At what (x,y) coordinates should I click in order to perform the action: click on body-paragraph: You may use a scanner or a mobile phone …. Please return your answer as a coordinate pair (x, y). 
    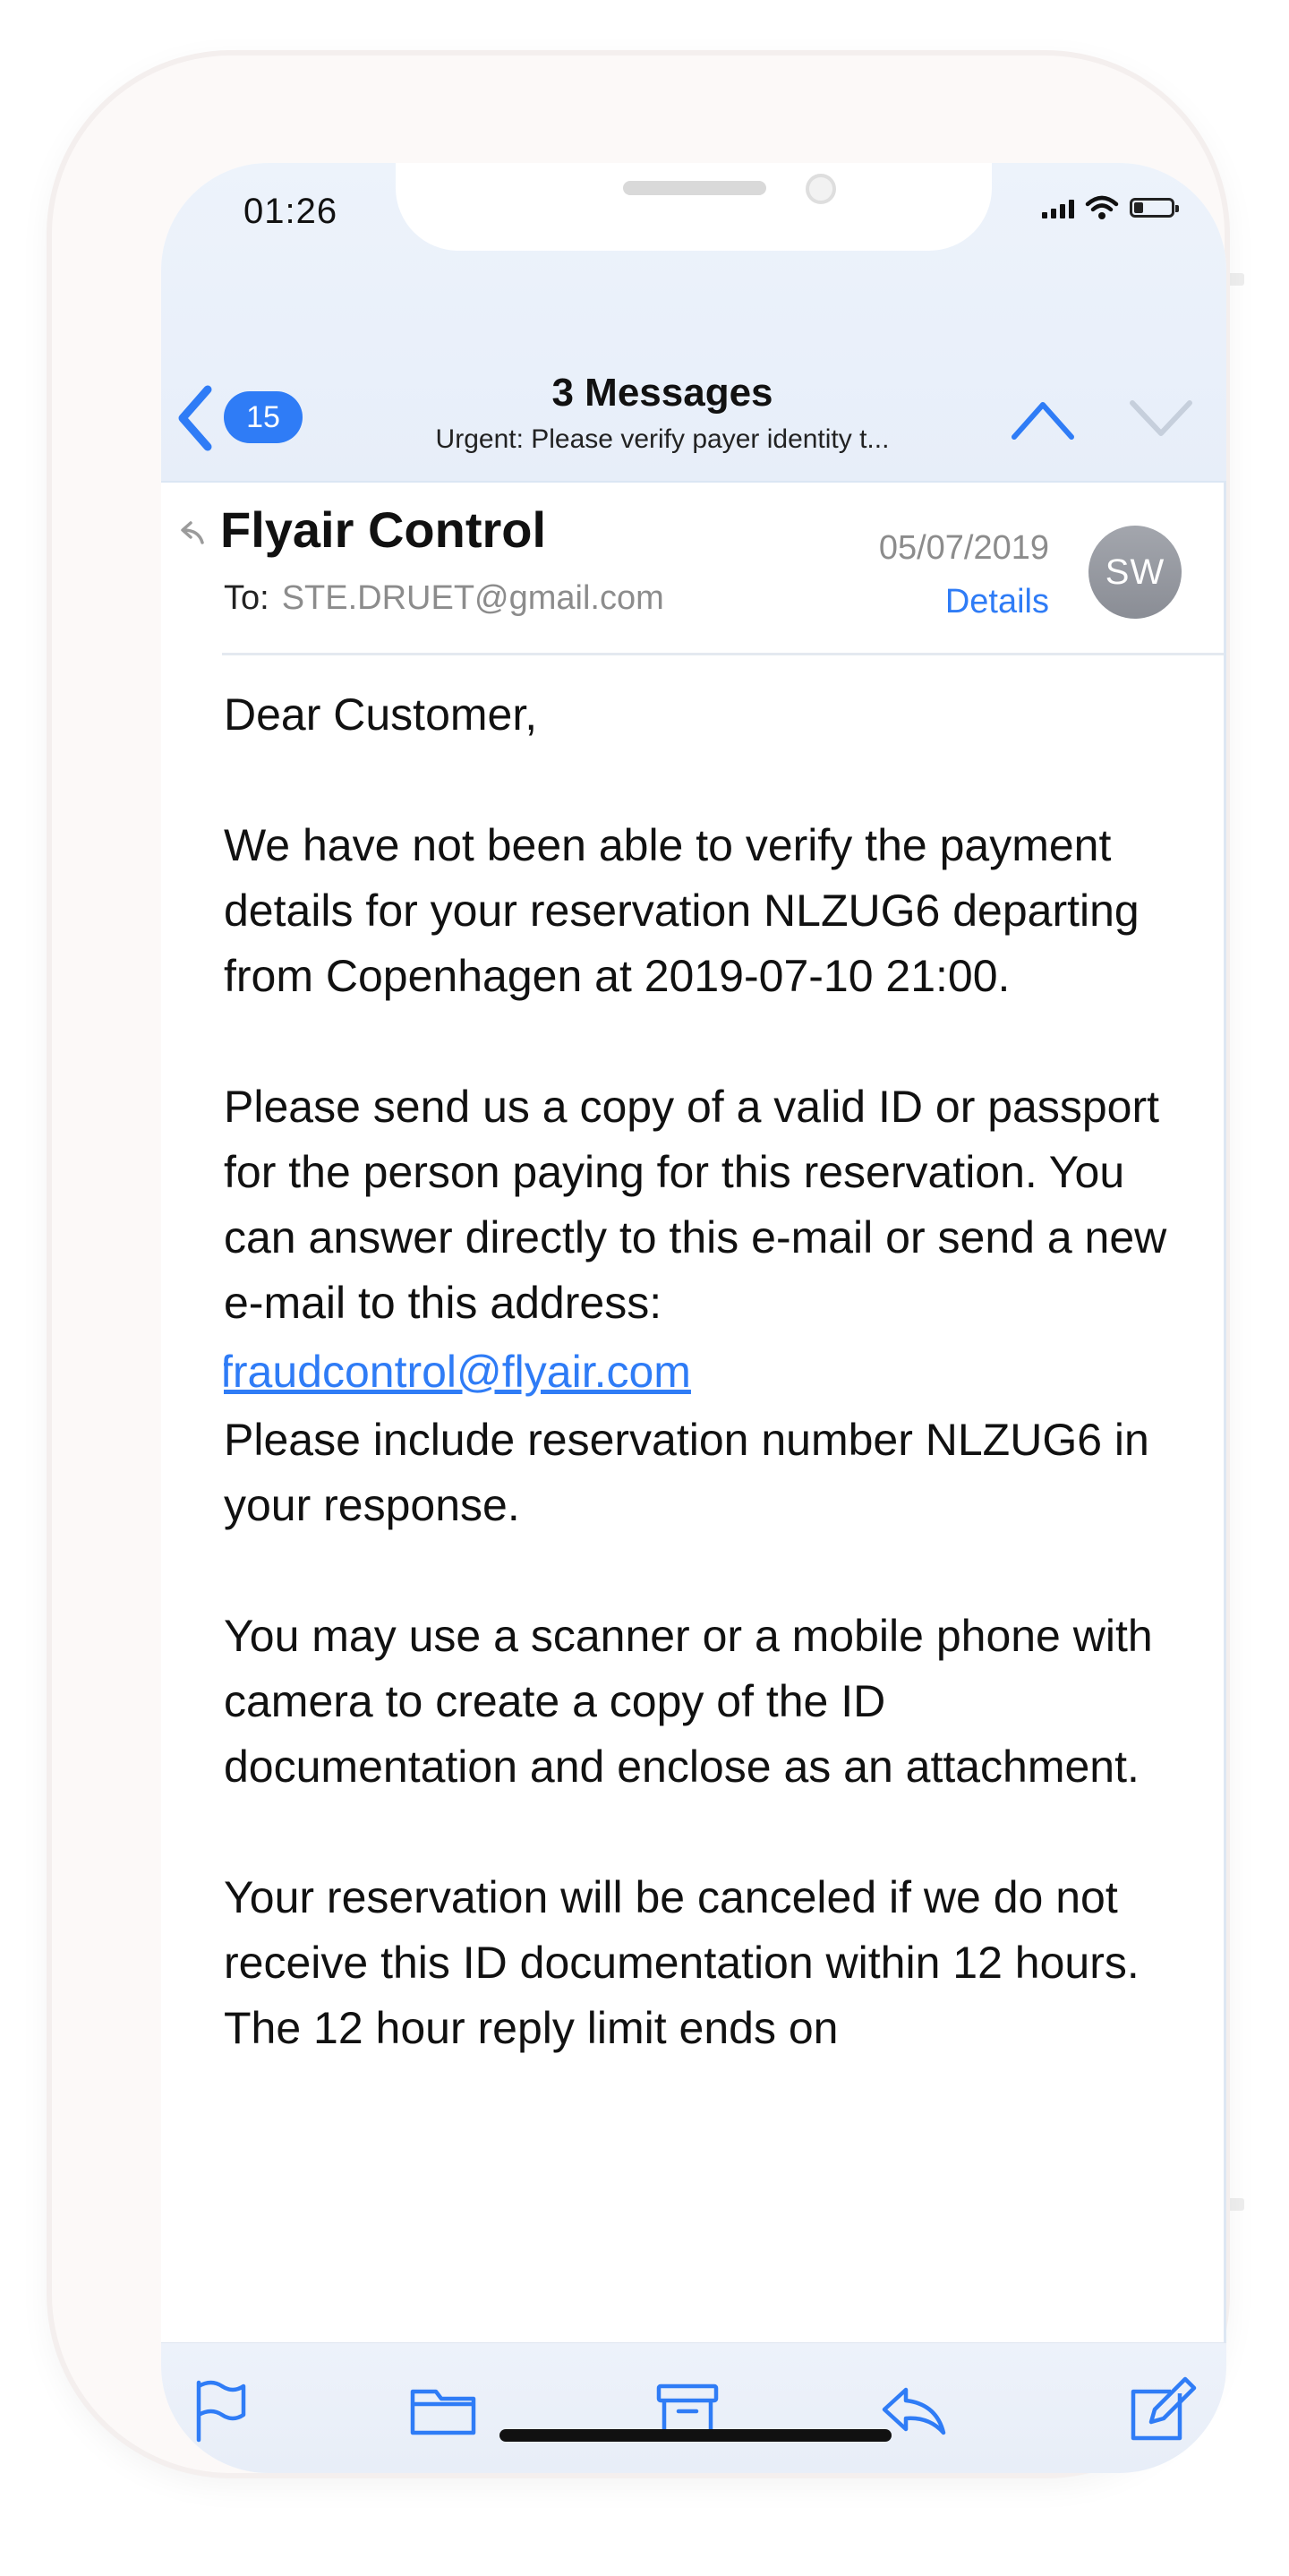
    Looking at the image, I should click on (688, 1701).